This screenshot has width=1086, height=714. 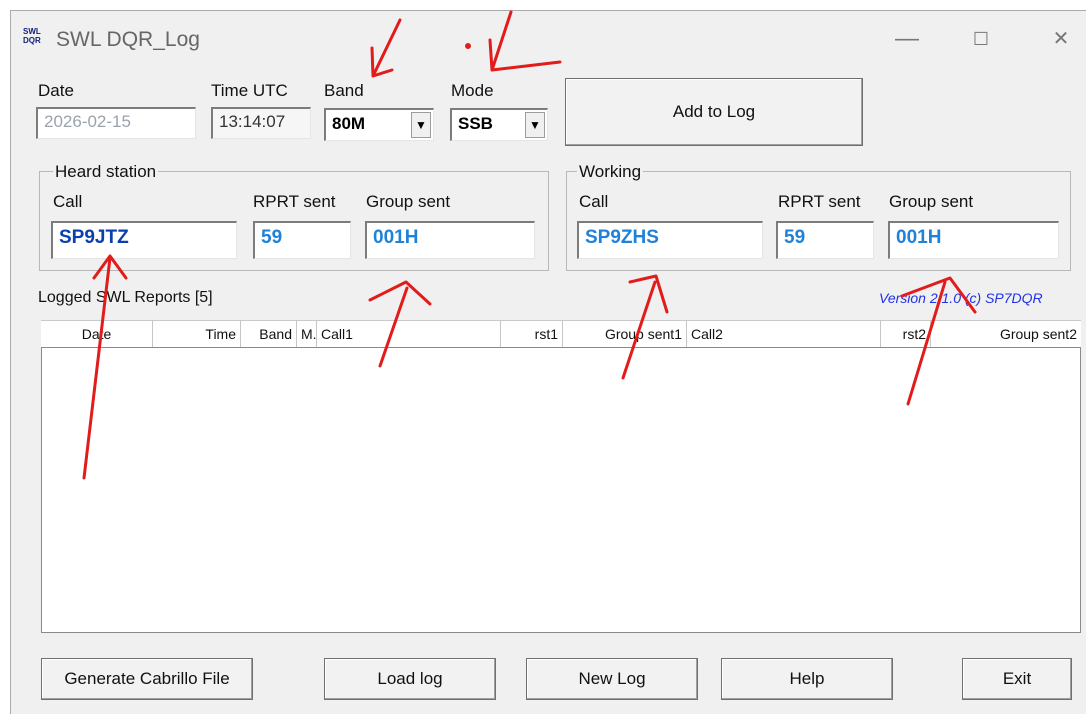 What do you see at coordinates (819, 201) in the screenshot?
I see `working-rprt-label: RPRT sent` at bounding box center [819, 201].